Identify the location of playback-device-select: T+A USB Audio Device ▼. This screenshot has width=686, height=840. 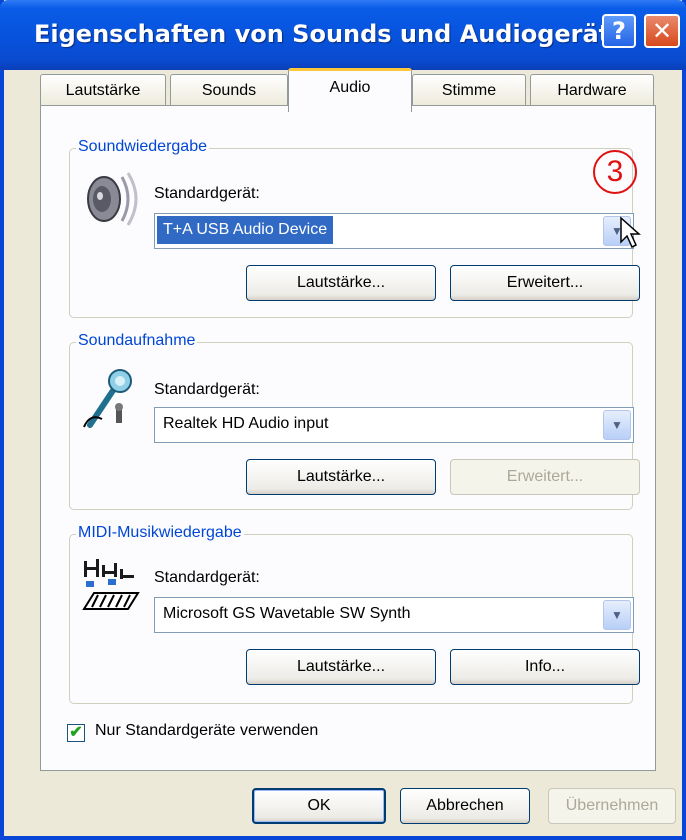
(394, 231).